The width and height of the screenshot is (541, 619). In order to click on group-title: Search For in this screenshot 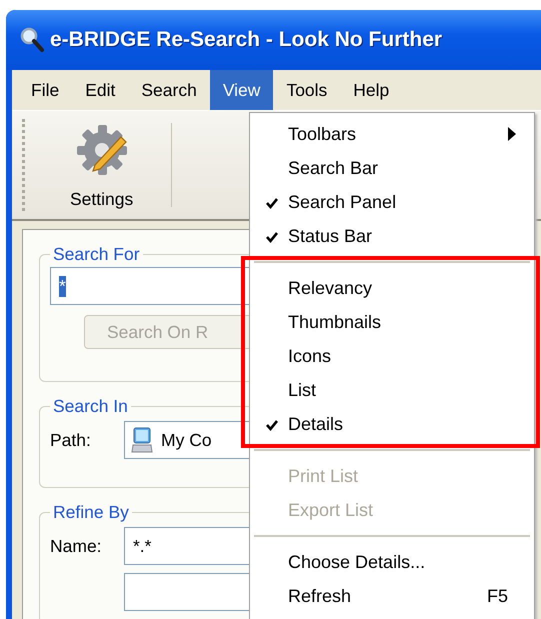, I will do `click(96, 254)`.